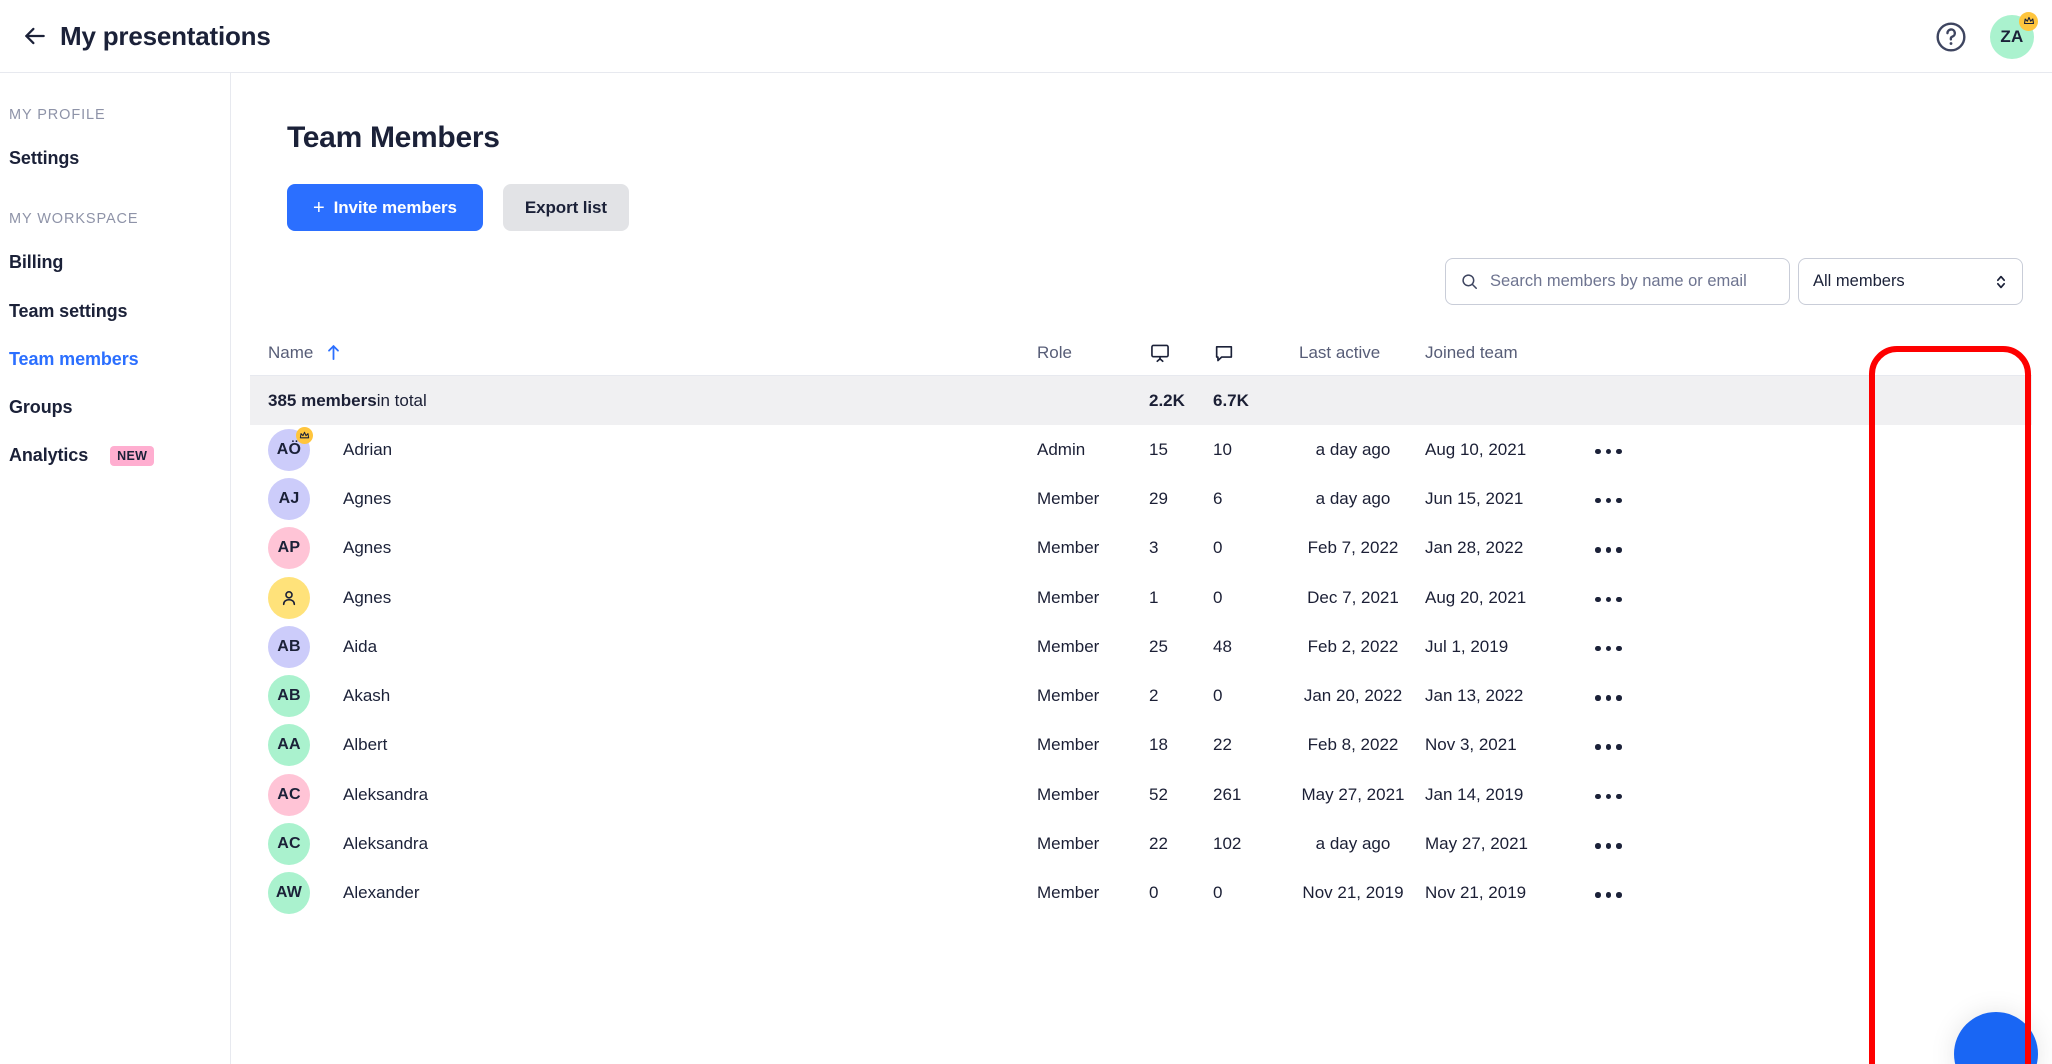 Image resolution: width=2052 pixels, height=1064 pixels. Describe the element at coordinates (385, 207) in the screenshot. I see `invite-members-button: + Invite members` at that location.